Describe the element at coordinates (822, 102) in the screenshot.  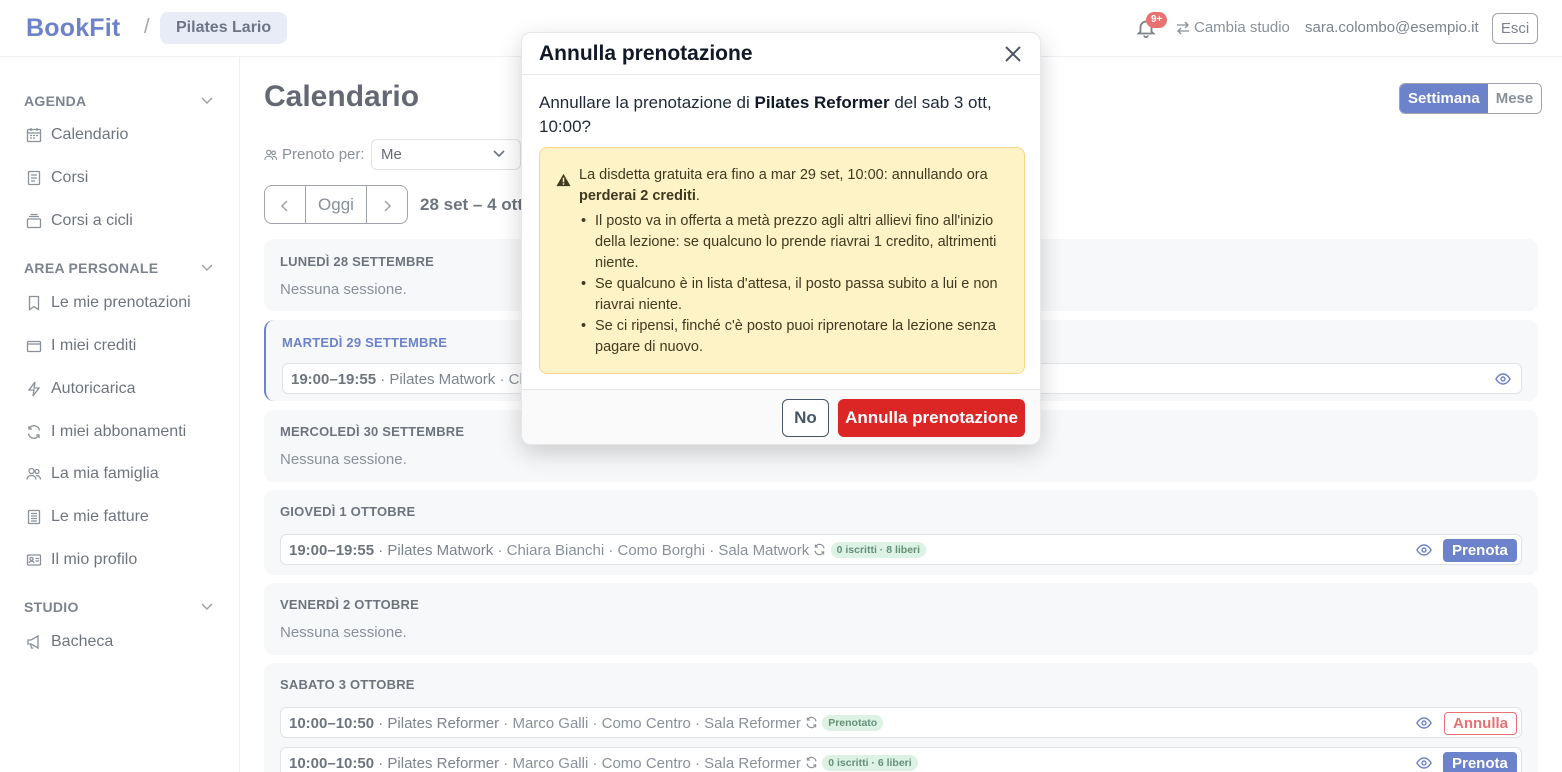
I see `question-course: Pilates Reformer` at that location.